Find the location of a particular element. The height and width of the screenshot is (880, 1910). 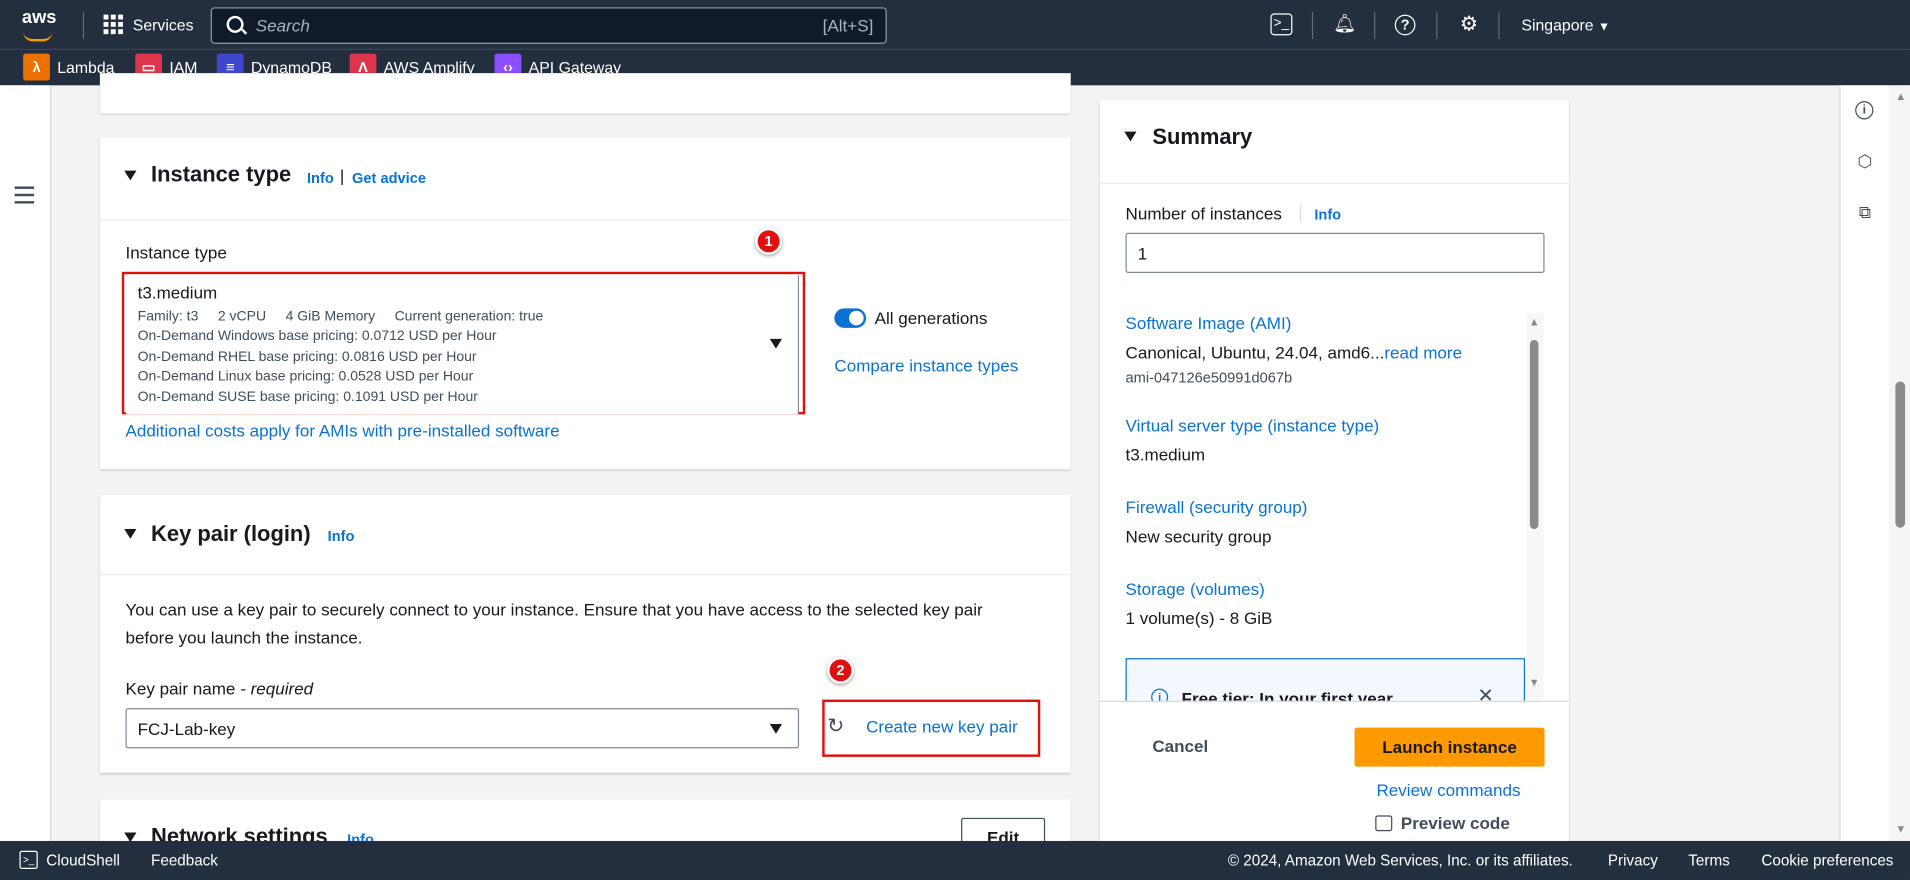

input-value: 1 is located at coordinates (1142, 253).